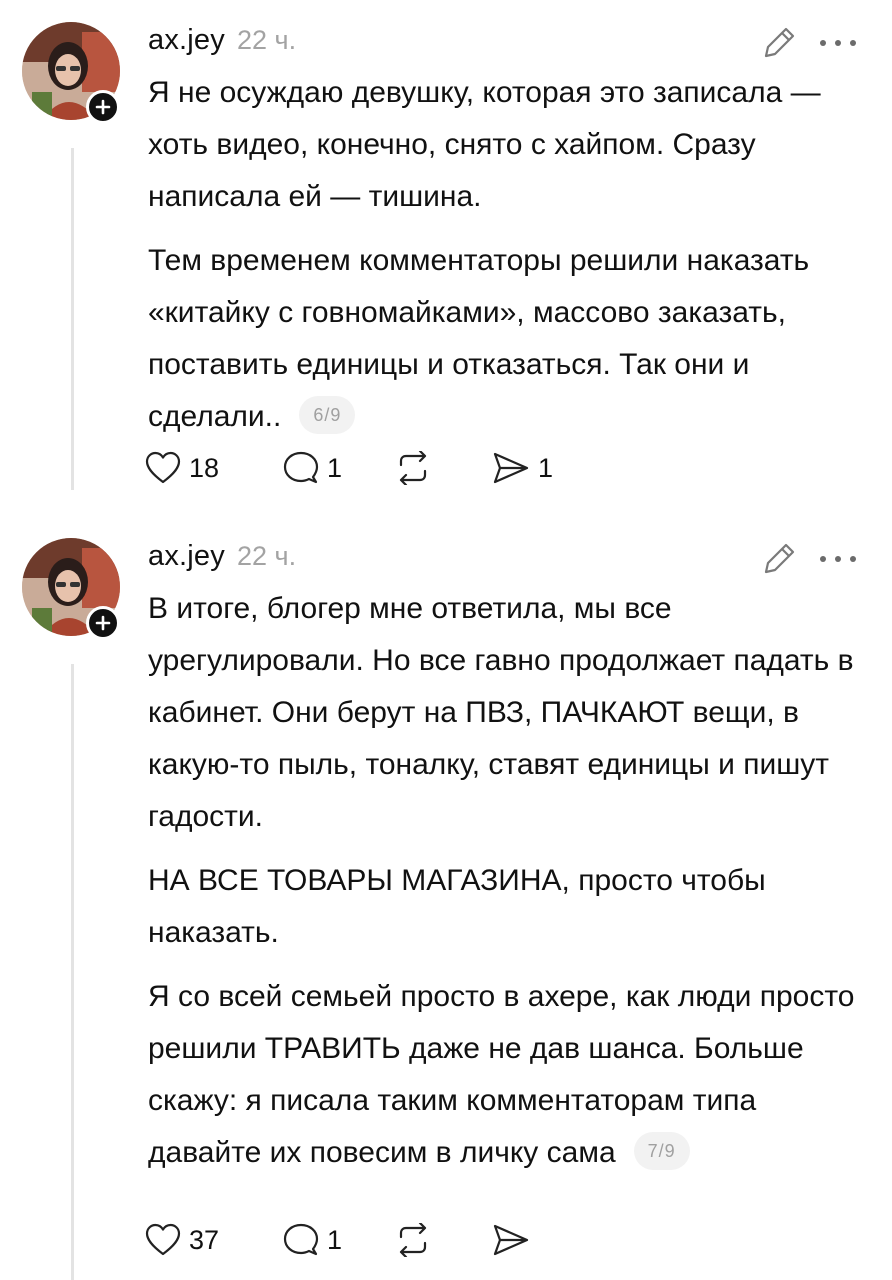  Describe the element at coordinates (204, 1239) in the screenshot. I see `like-count: 37` at that location.